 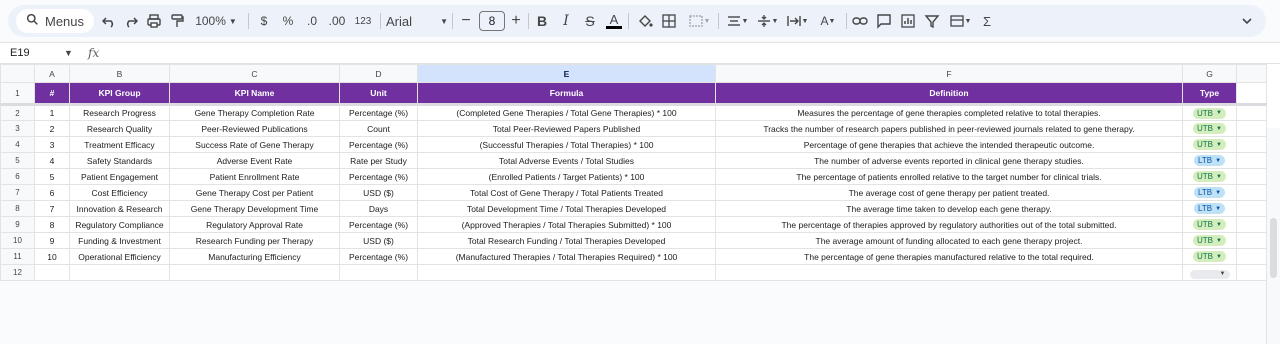 What do you see at coordinates (17, 256) in the screenshot?
I see `row-number: 11` at bounding box center [17, 256].